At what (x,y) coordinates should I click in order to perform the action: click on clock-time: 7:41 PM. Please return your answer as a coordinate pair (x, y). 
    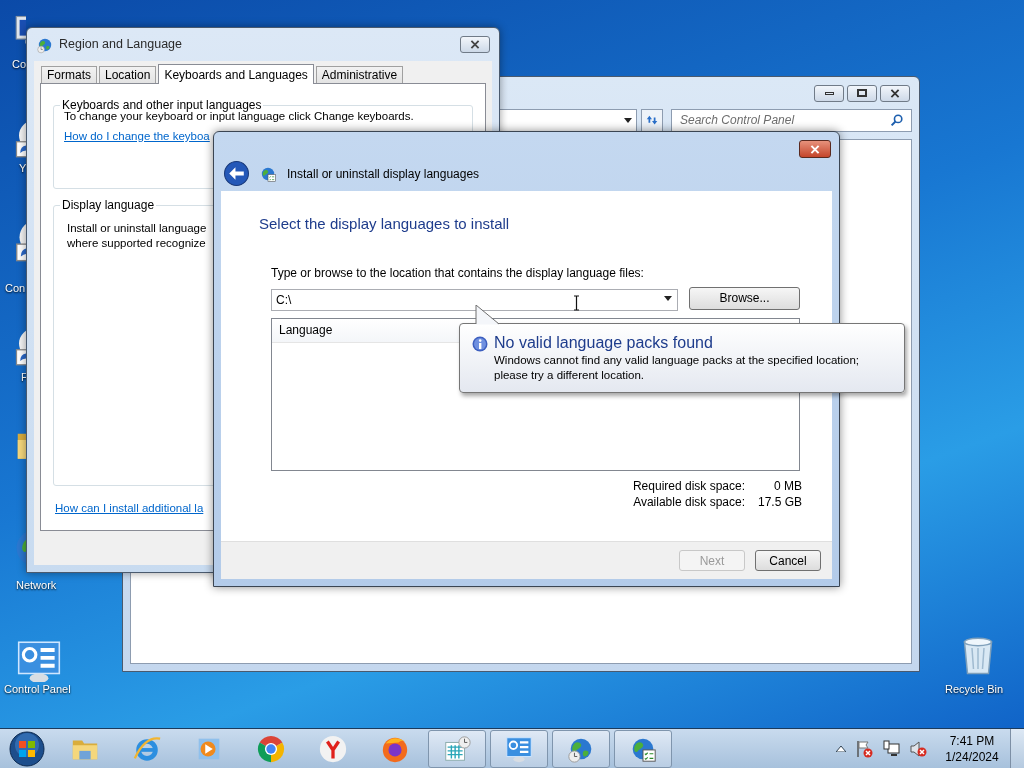
    Looking at the image, I should click on (972, 740).